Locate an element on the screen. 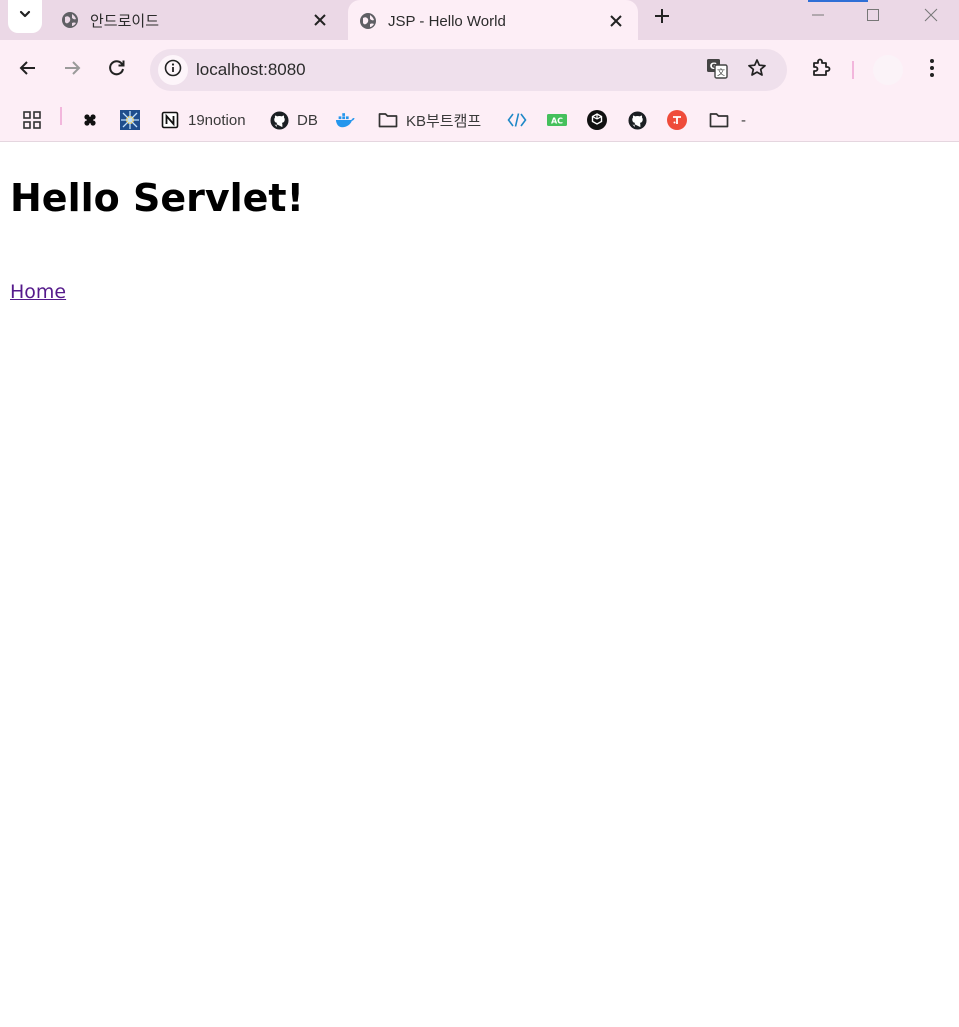 This screenshot has width=959, height=1027. star-icon is located at coordinates (757, 70).